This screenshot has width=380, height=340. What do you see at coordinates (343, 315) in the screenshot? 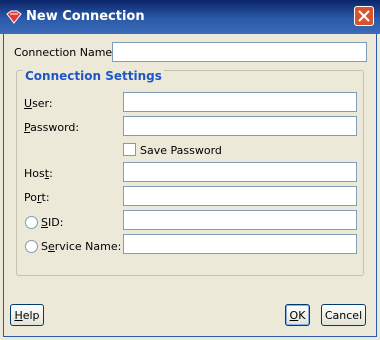
I see `cancel-button: Cancel` at bounding box center [343, 315].